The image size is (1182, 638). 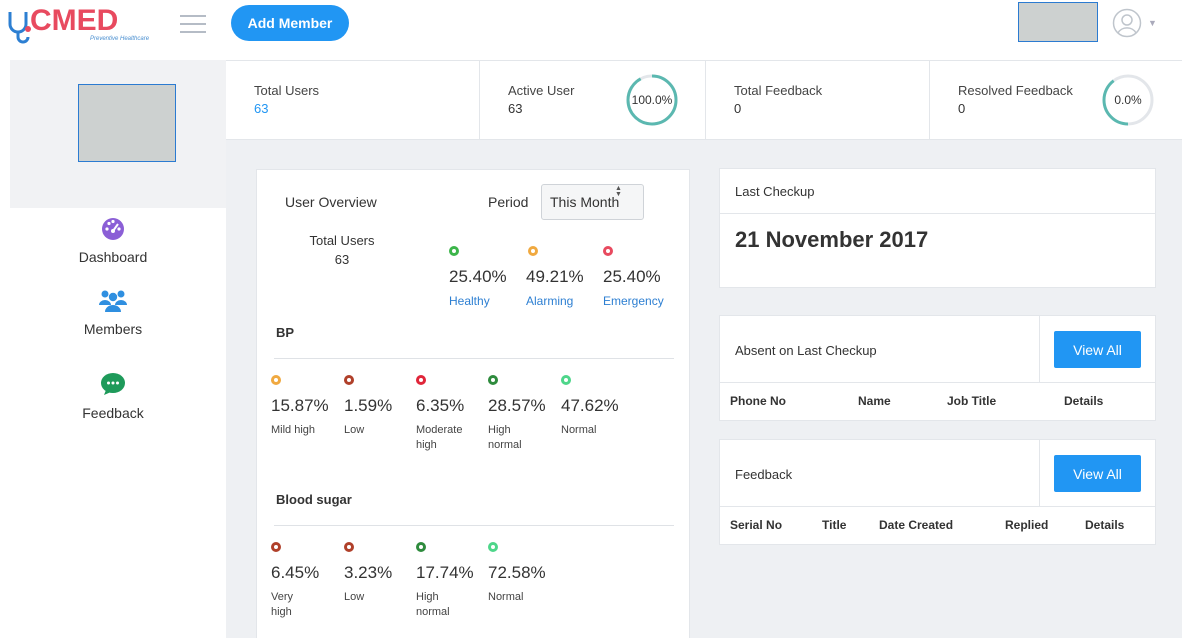 What do you see at coordinates (1026, 525) in the screenshot?
I see `table-header: Replied` at bounding box center [1026, 525].